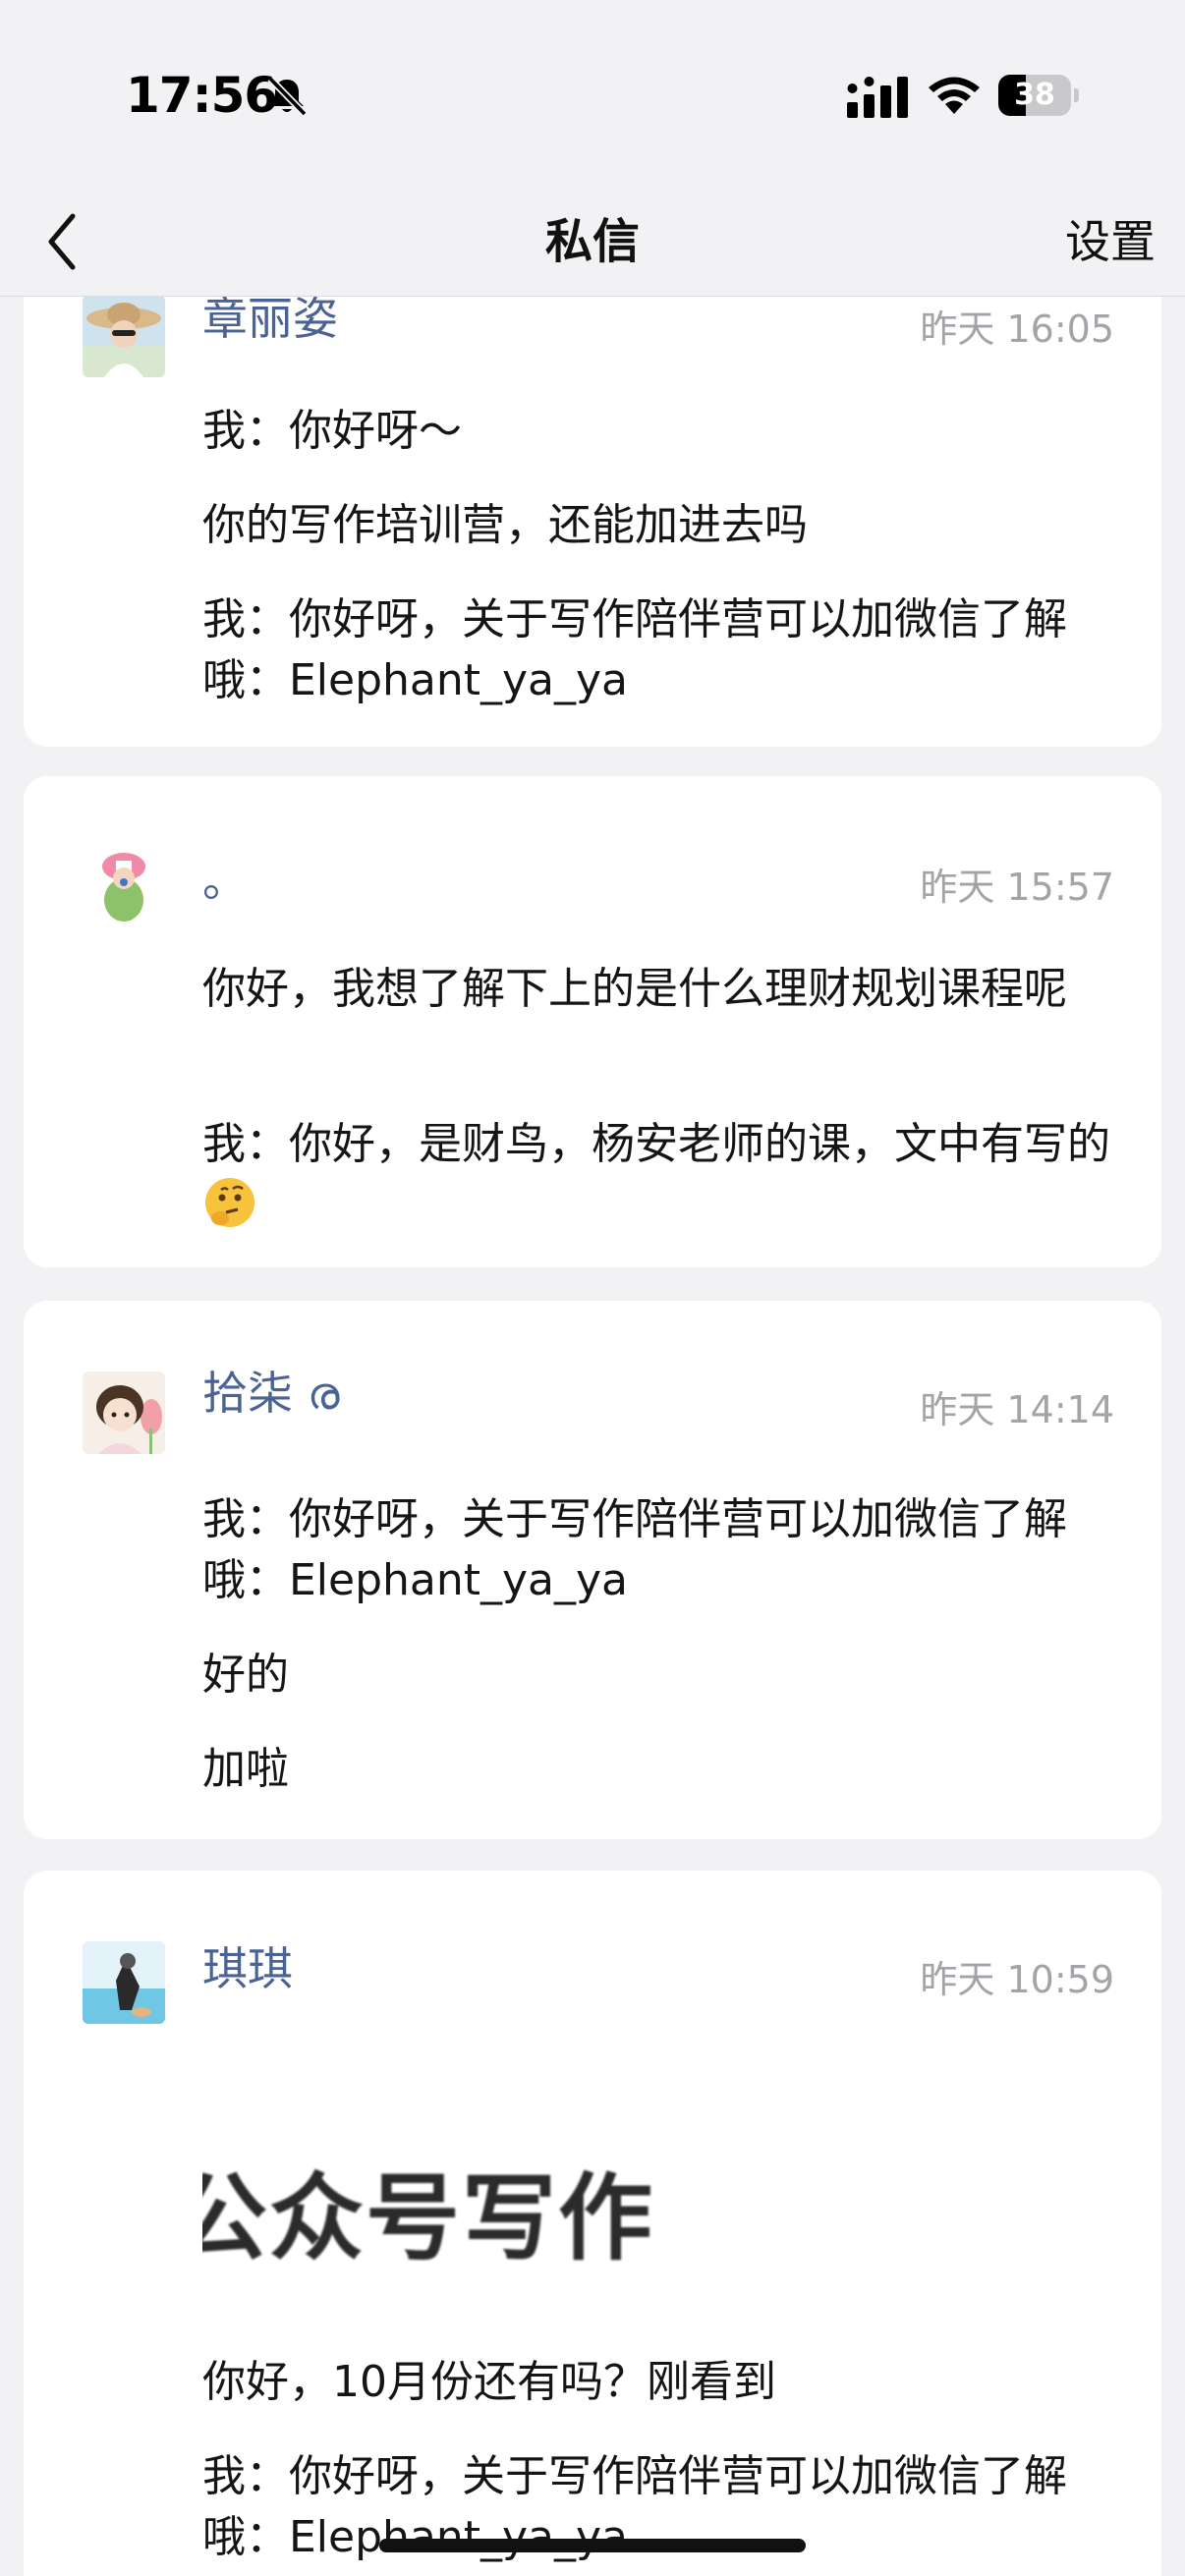 The width and height of the screenshot is (1185, 2576). I want to click on battery-body: 38, so click(1034, 95).